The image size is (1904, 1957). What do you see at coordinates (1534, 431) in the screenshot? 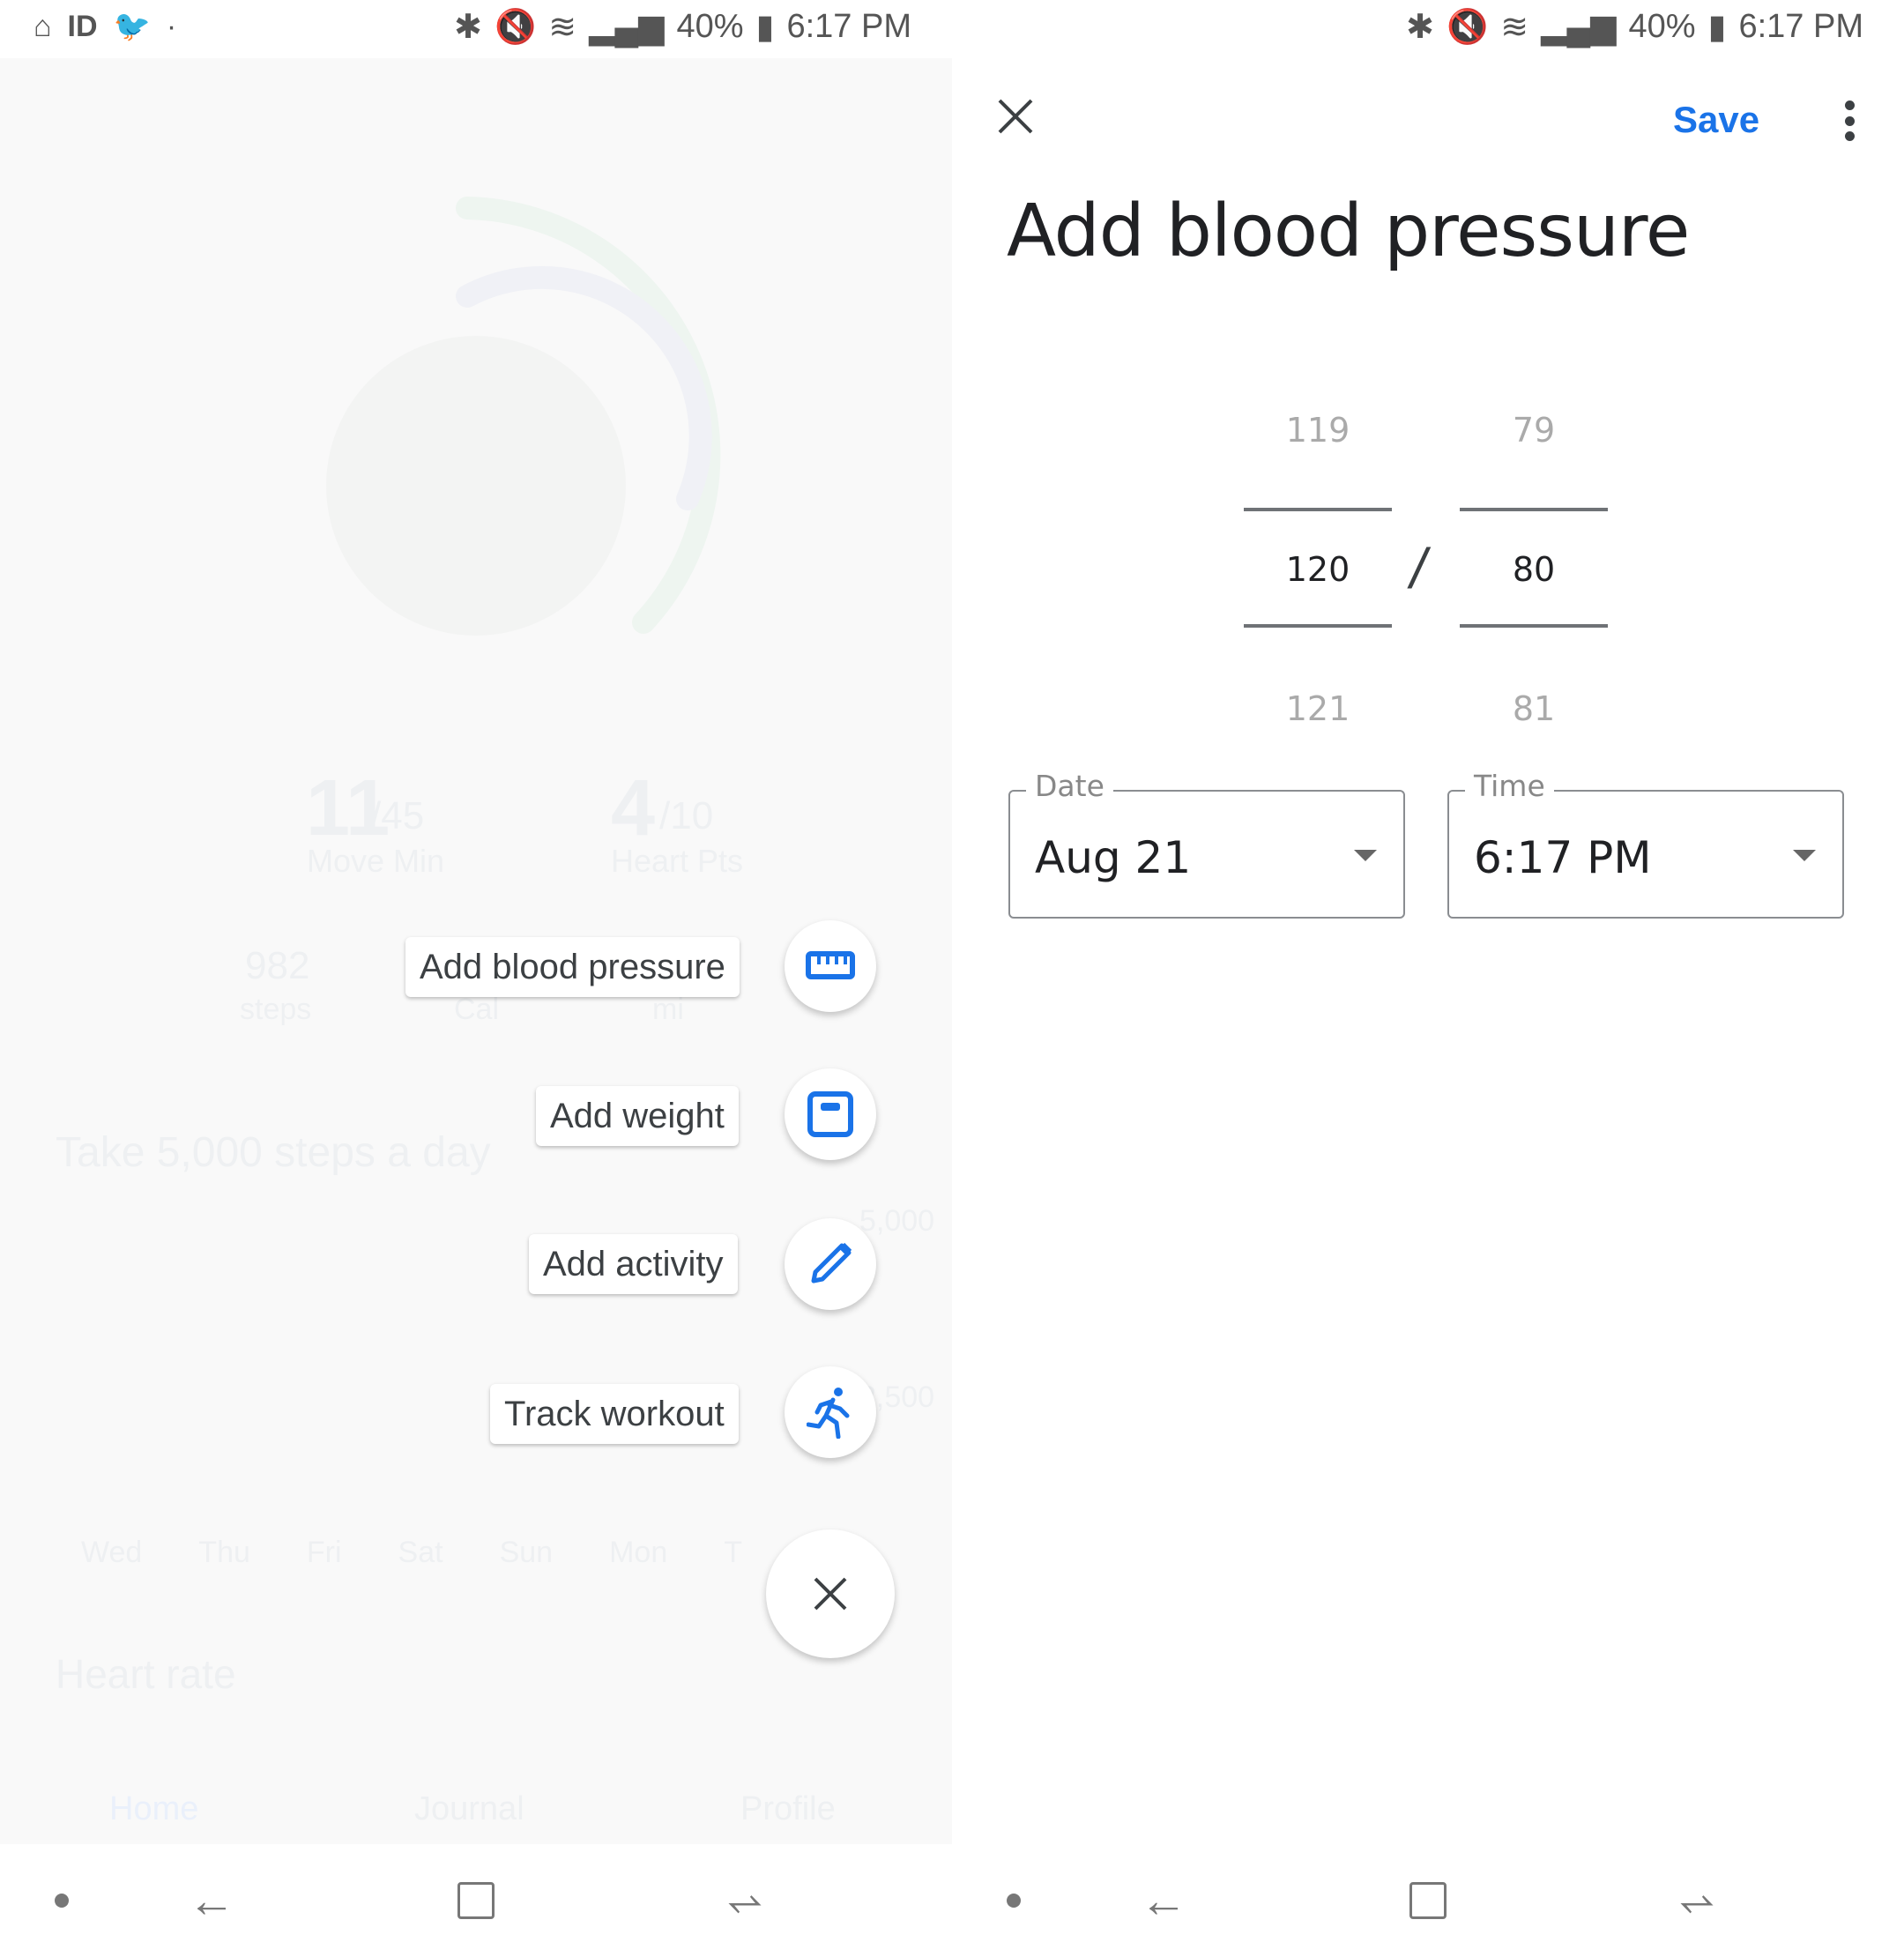
I see `diastolic-prev: 79` at bounding box center [1534, 431].